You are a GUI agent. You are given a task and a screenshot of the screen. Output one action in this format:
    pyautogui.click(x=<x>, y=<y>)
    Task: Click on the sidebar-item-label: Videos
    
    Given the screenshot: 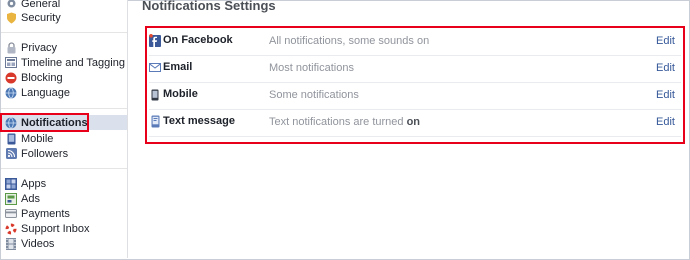 What is the action you would take?
    pyautogui.click(x=38, y=243)
    